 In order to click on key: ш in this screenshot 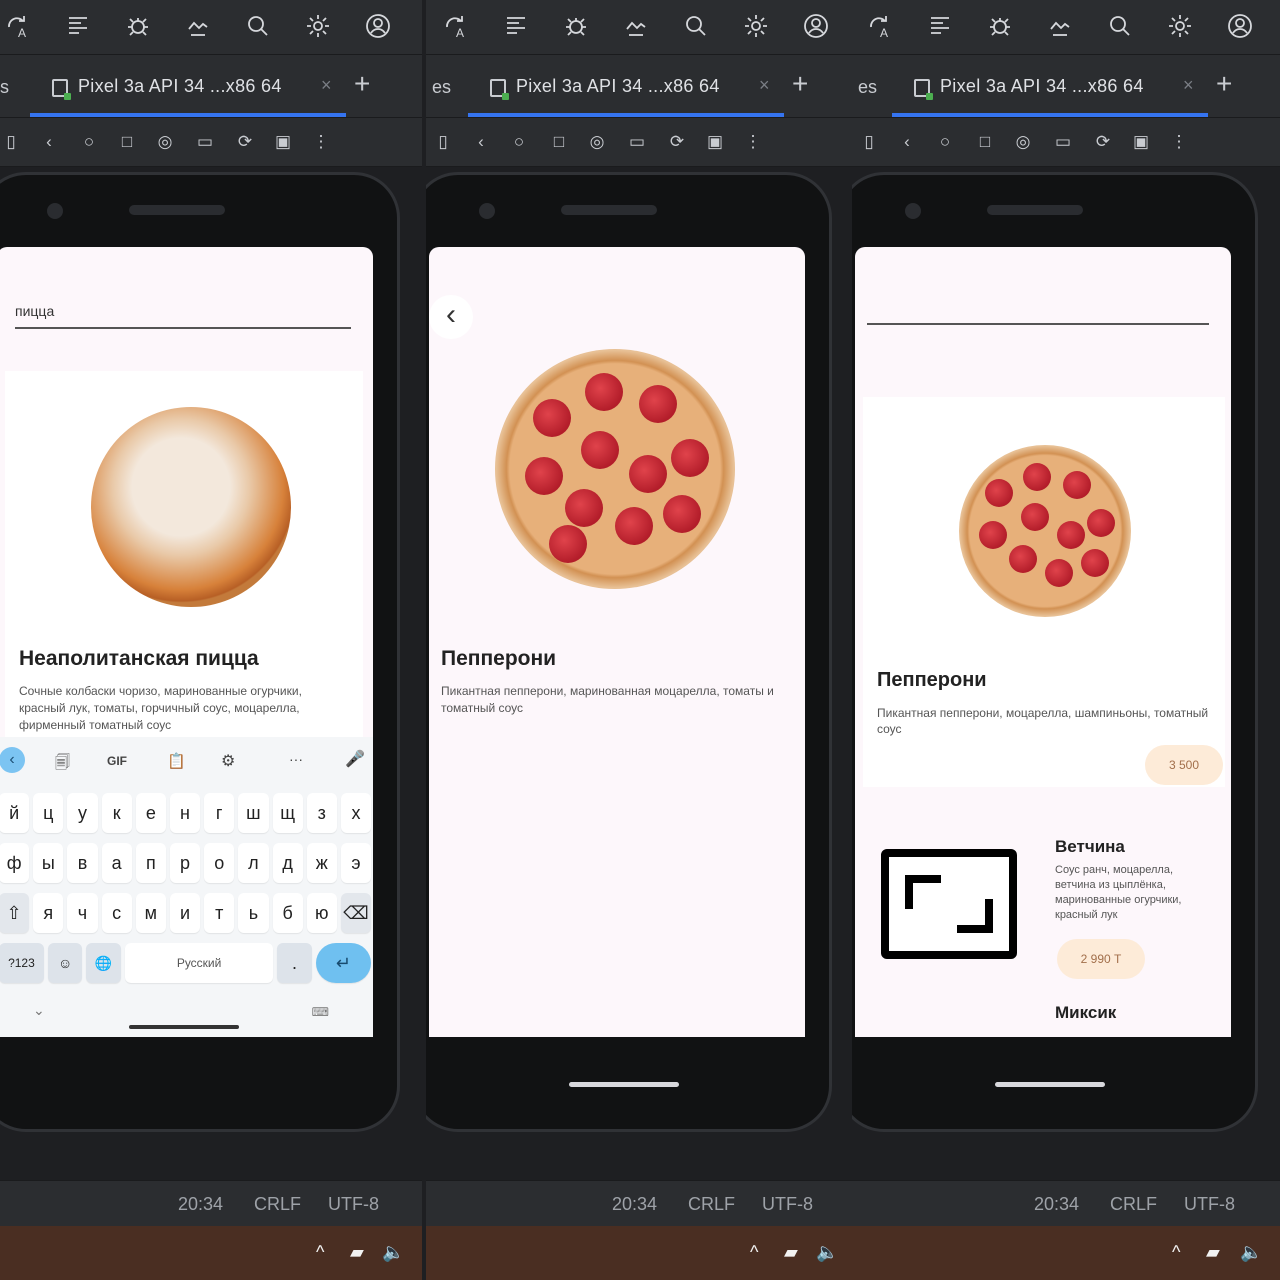, I will do `click(253, 813)`.